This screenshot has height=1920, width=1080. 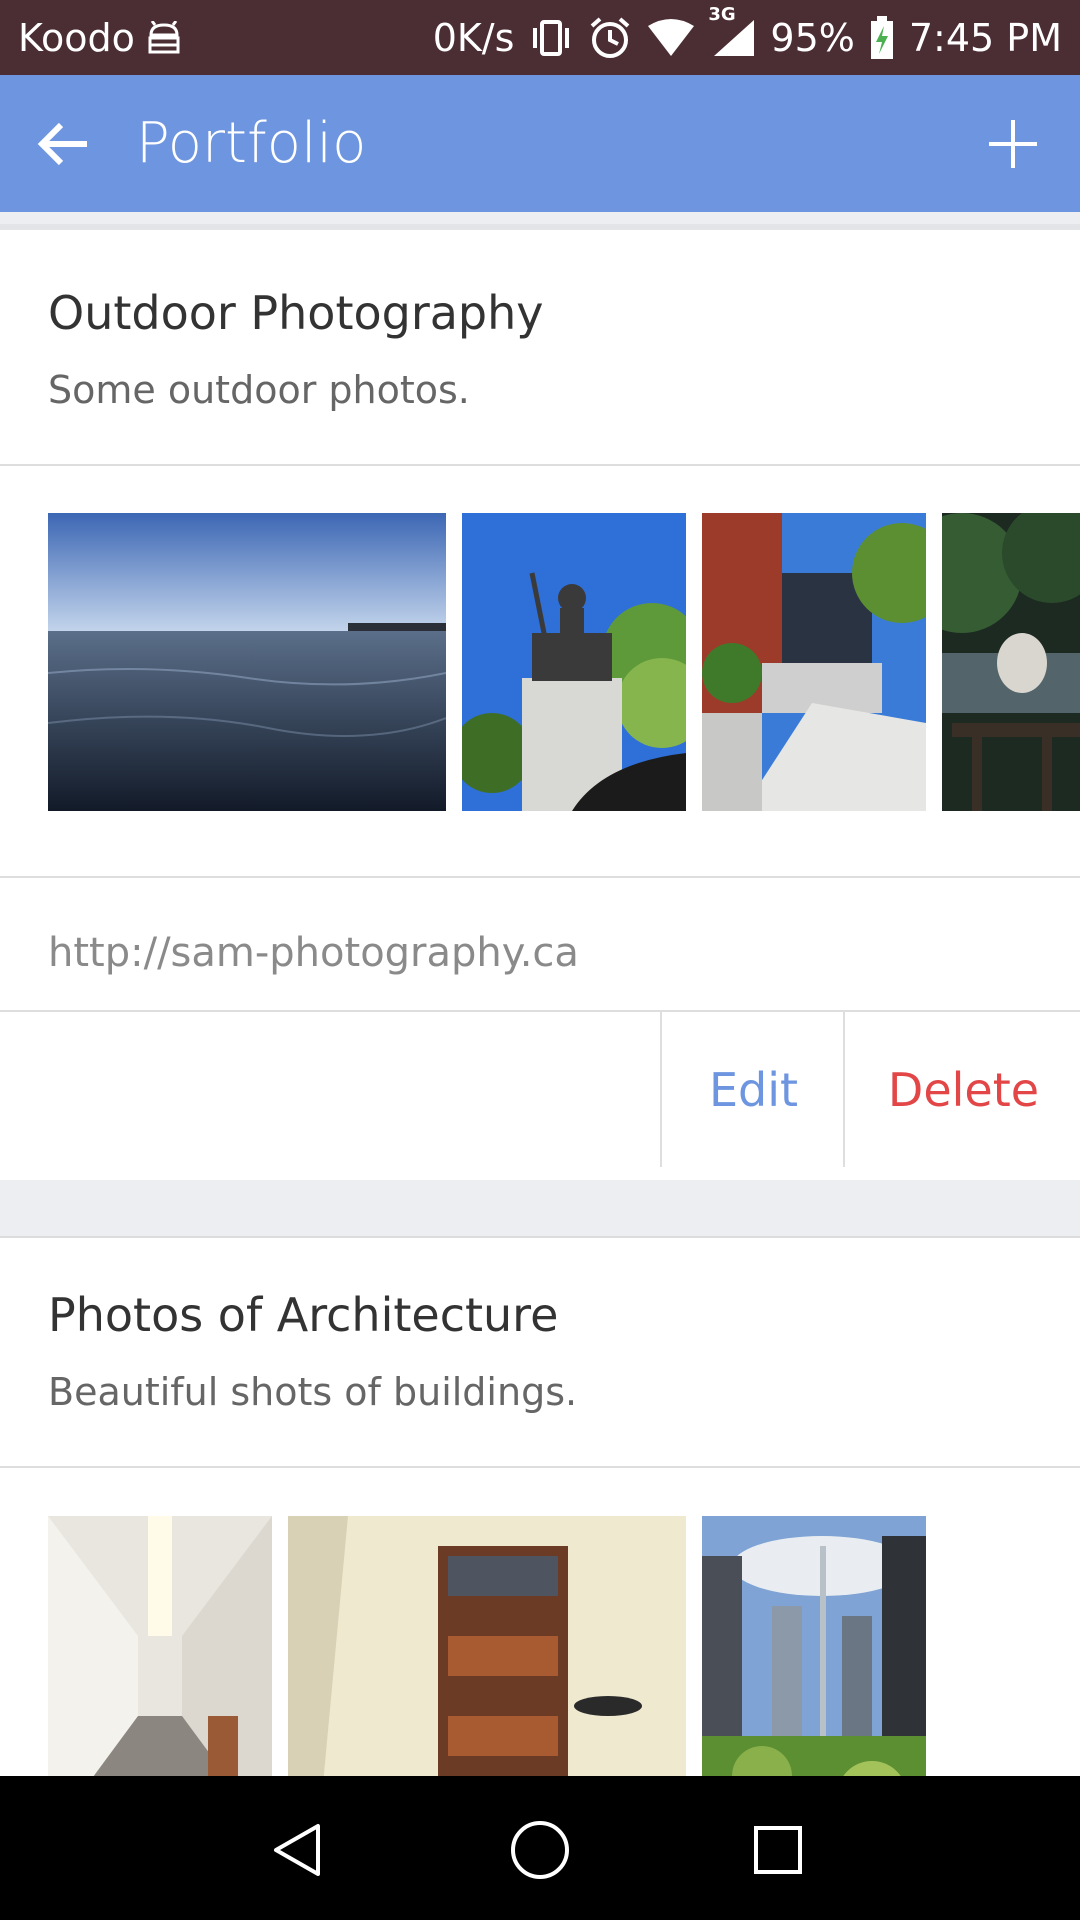 I want to click on home-circle-icon, so click(x=540, y=1850).